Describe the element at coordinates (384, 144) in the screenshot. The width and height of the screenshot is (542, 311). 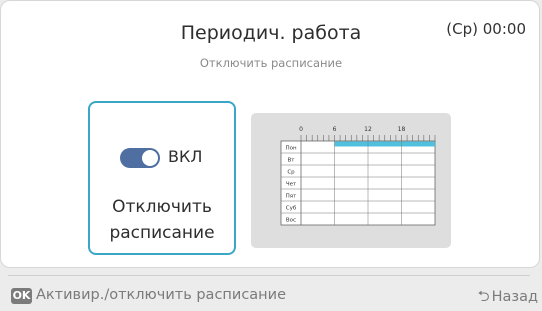
I see `schedule-active-bar` at that location.